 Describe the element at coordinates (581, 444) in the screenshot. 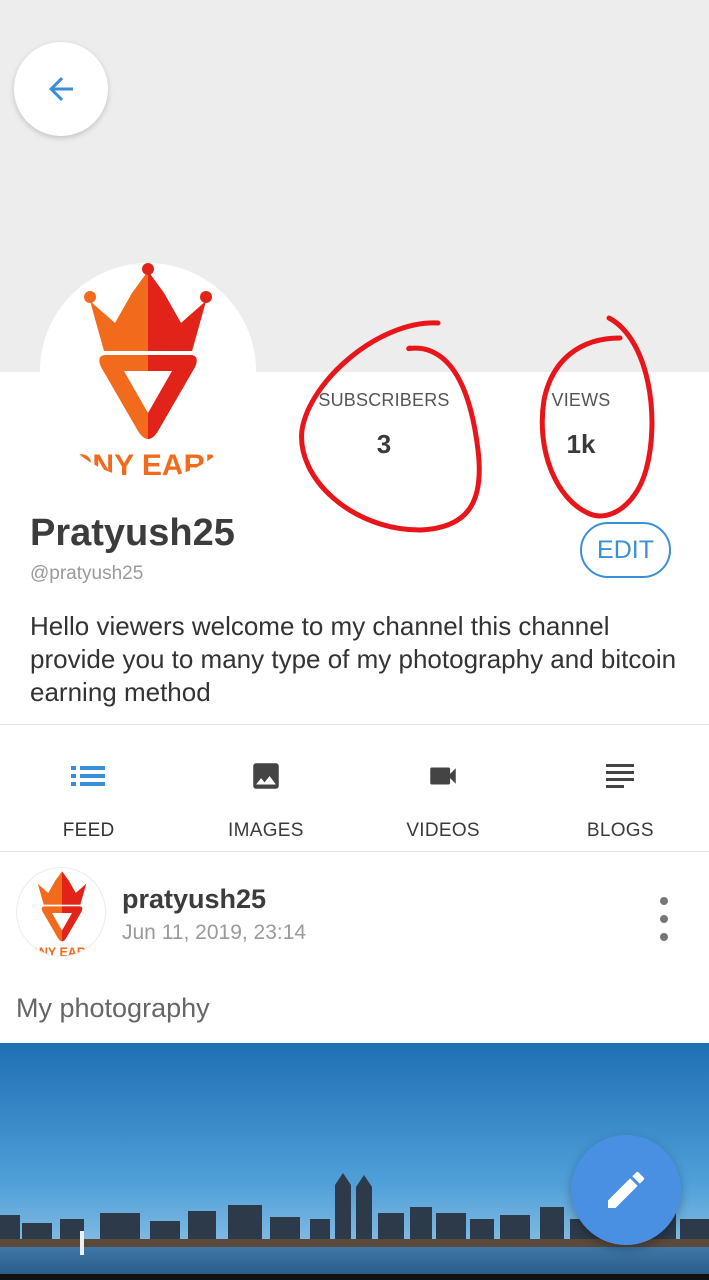

I see `views-count: 1k` at that location.